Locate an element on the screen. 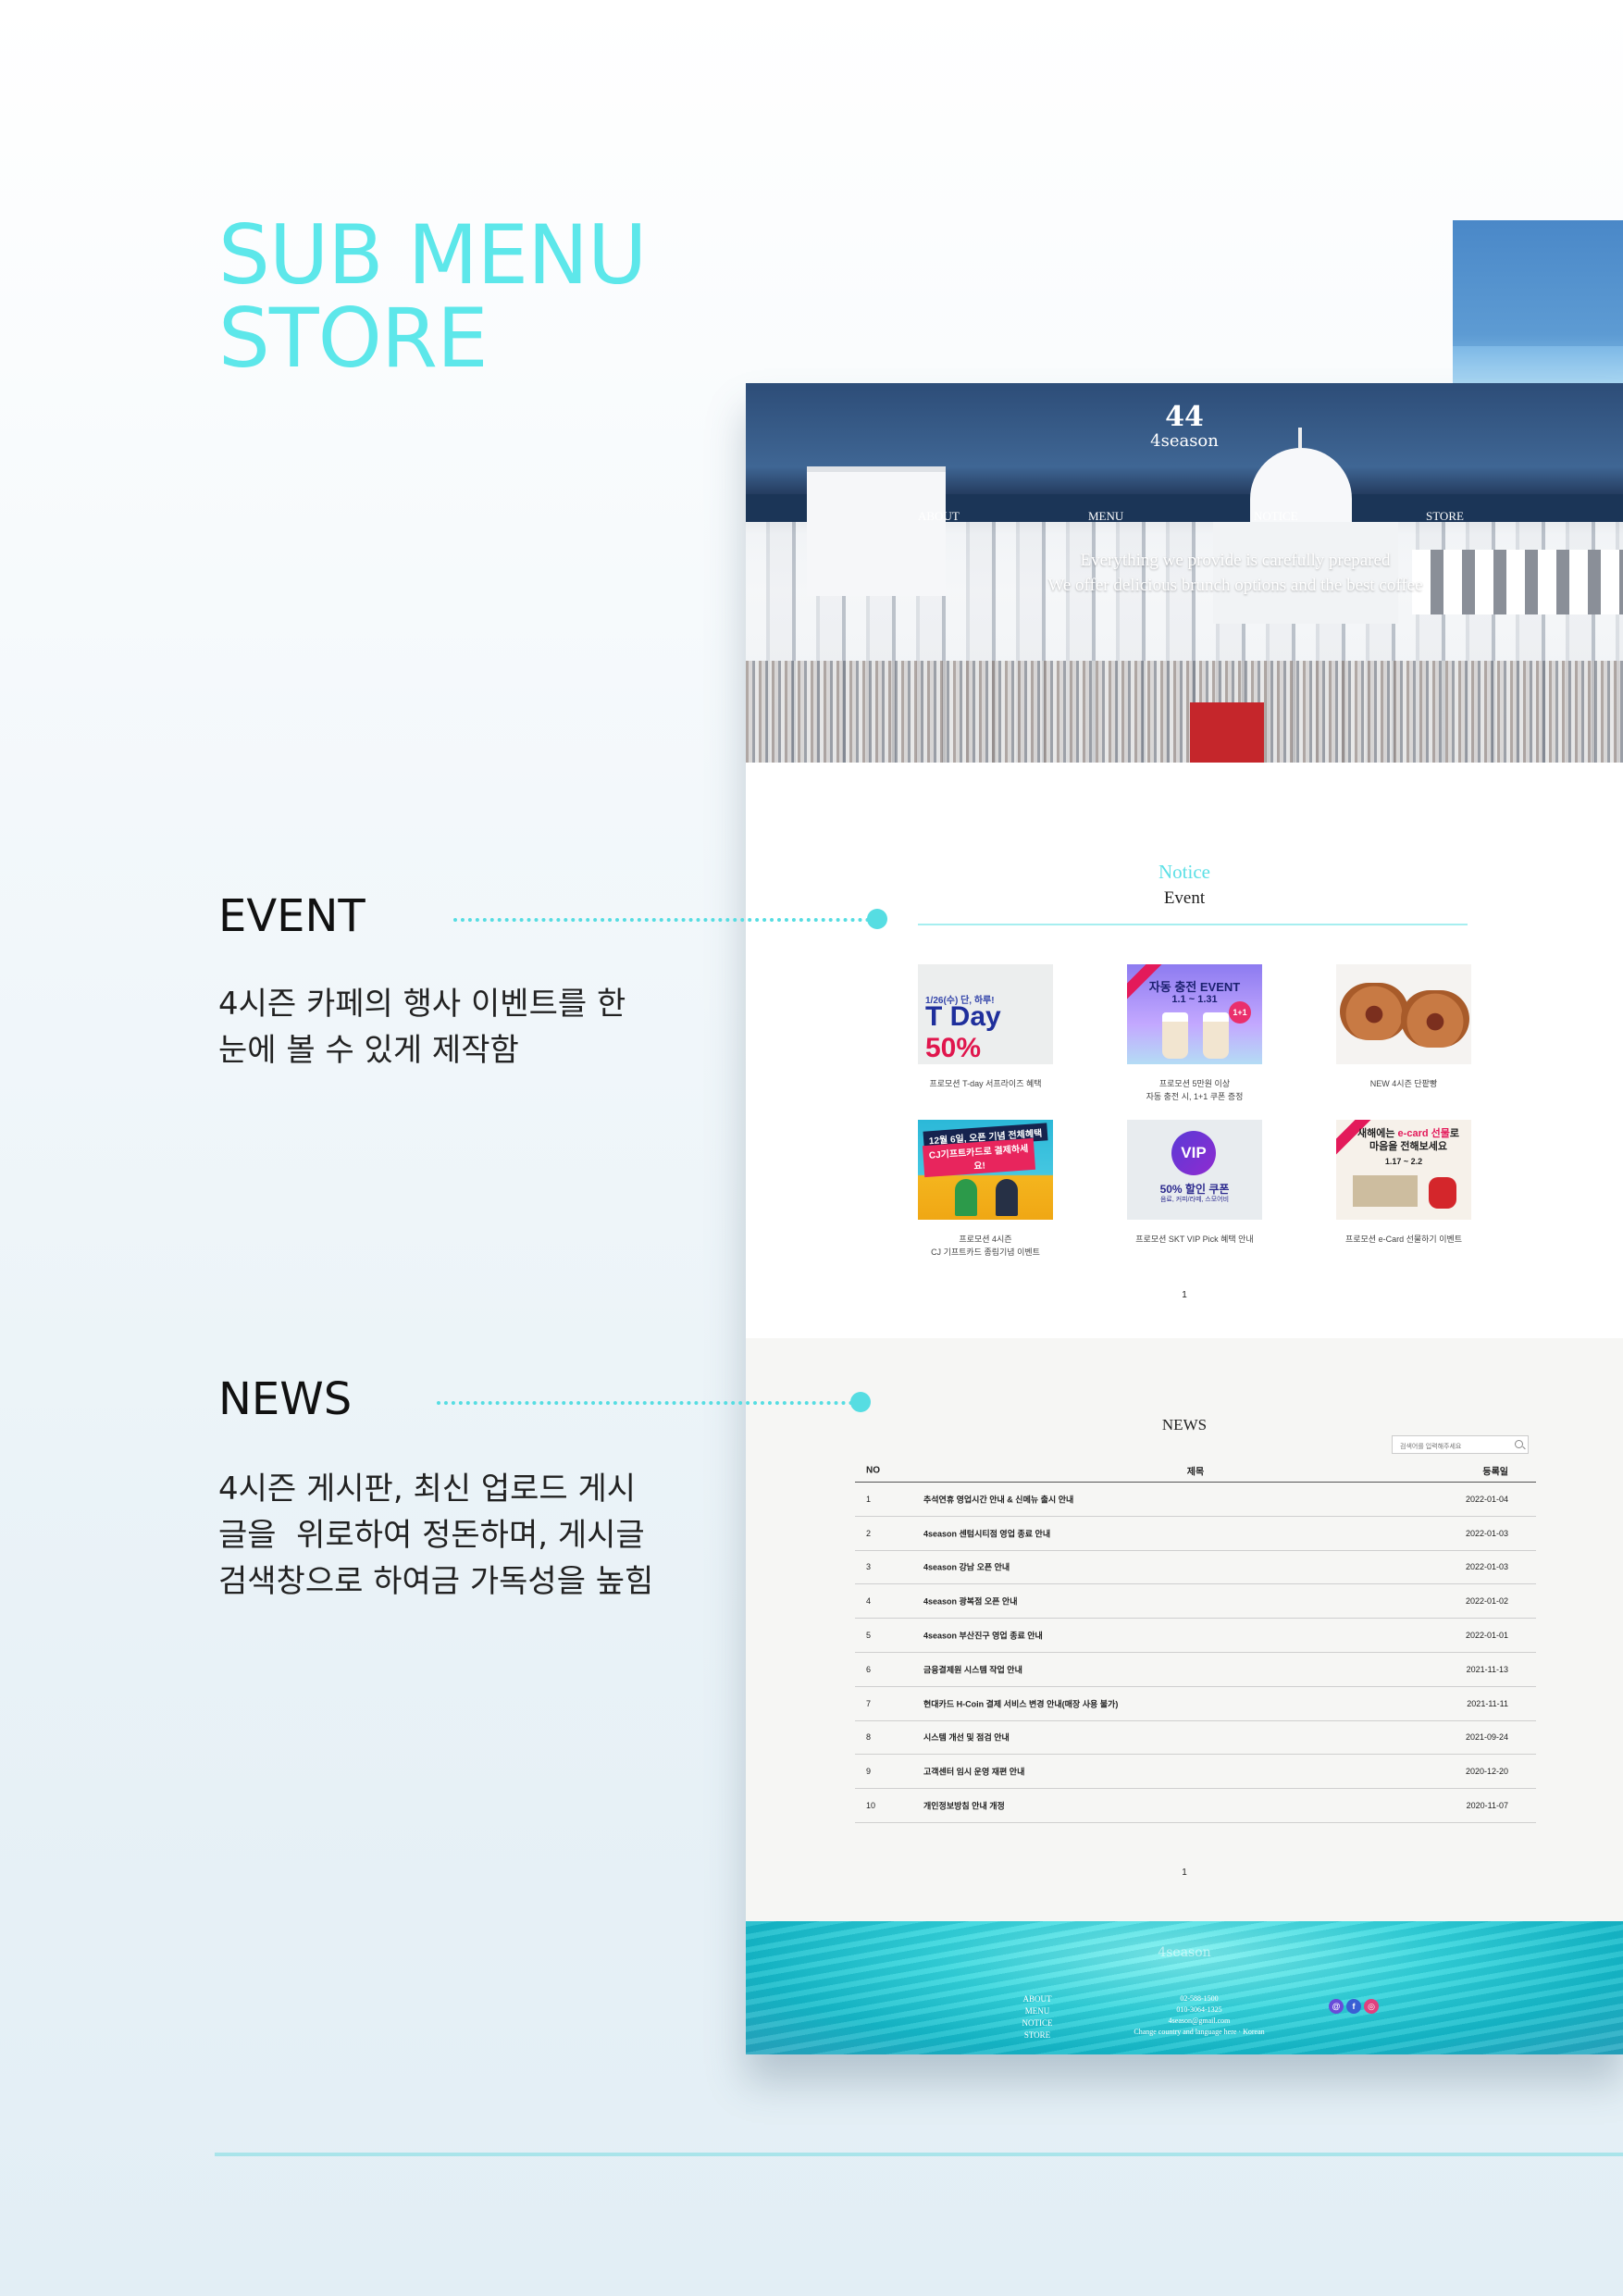 The width and height of the screenshot is (1623, 2296). thumb-subtitle: 음료, 커피/라떼, 스모어비 is located at coordinates (1194, 1200).